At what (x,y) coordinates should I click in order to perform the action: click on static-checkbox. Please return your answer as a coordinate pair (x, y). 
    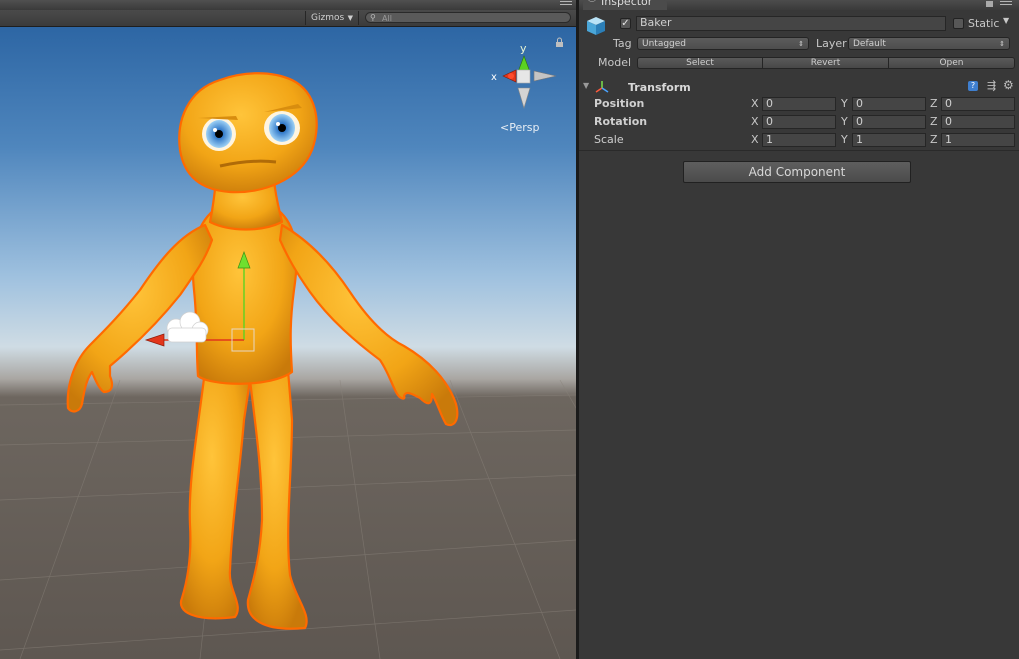
    Looking at the image, I should click on (958, 23).